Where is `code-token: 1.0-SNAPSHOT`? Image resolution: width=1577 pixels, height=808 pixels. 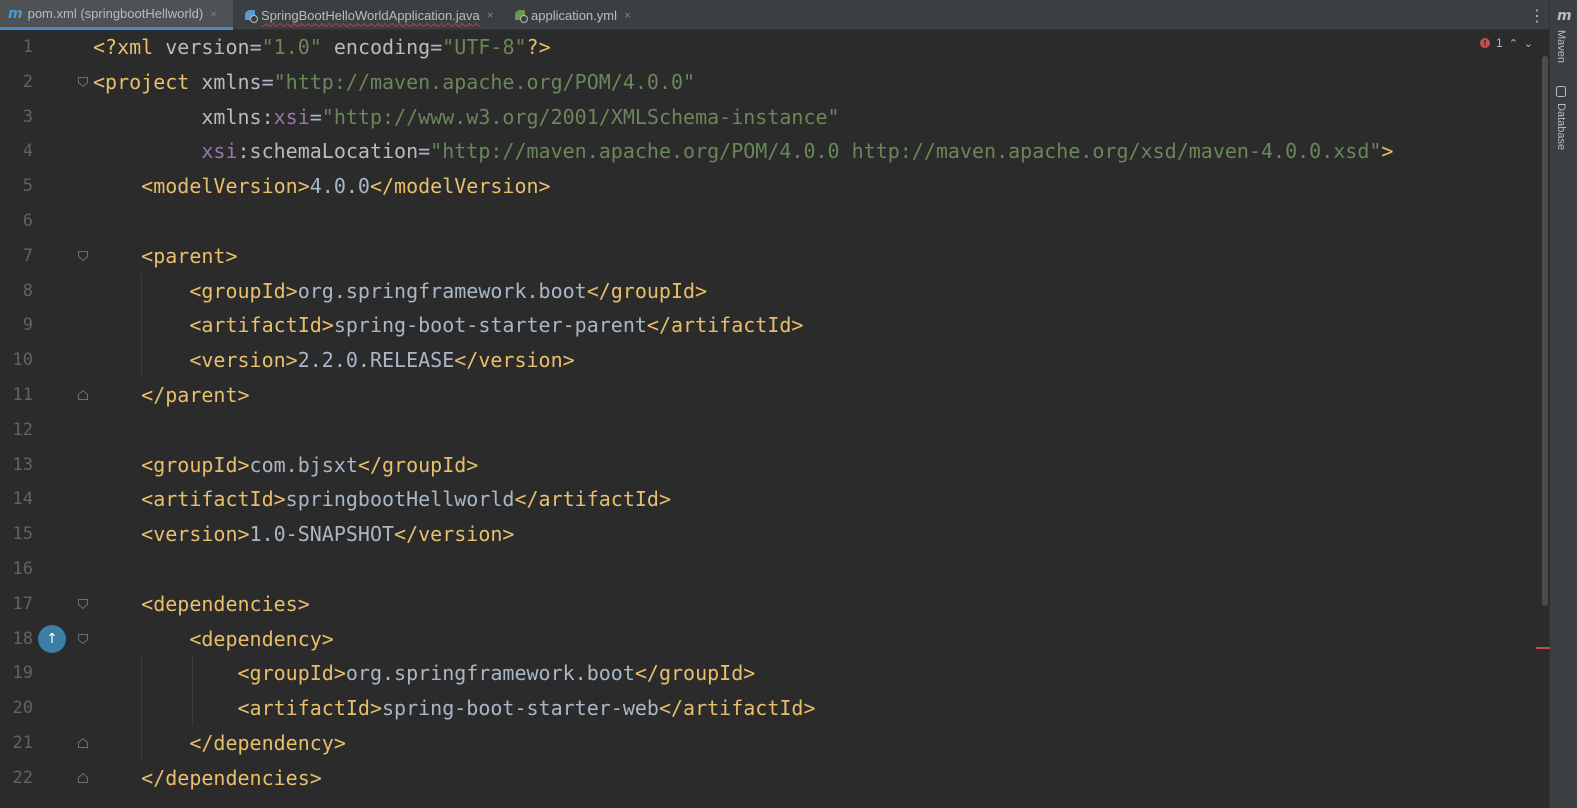 code-token: 1.0-SNAPSHOT is located at coordinates (322, 534).